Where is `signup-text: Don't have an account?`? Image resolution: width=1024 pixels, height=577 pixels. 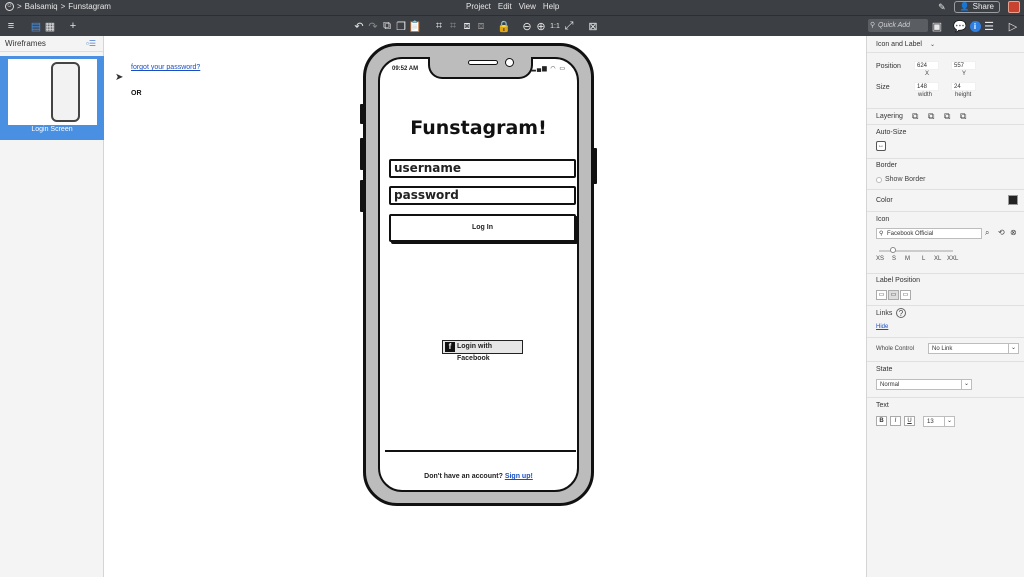 signup-text: Don't have an account? is located at coordinates (463, 476).